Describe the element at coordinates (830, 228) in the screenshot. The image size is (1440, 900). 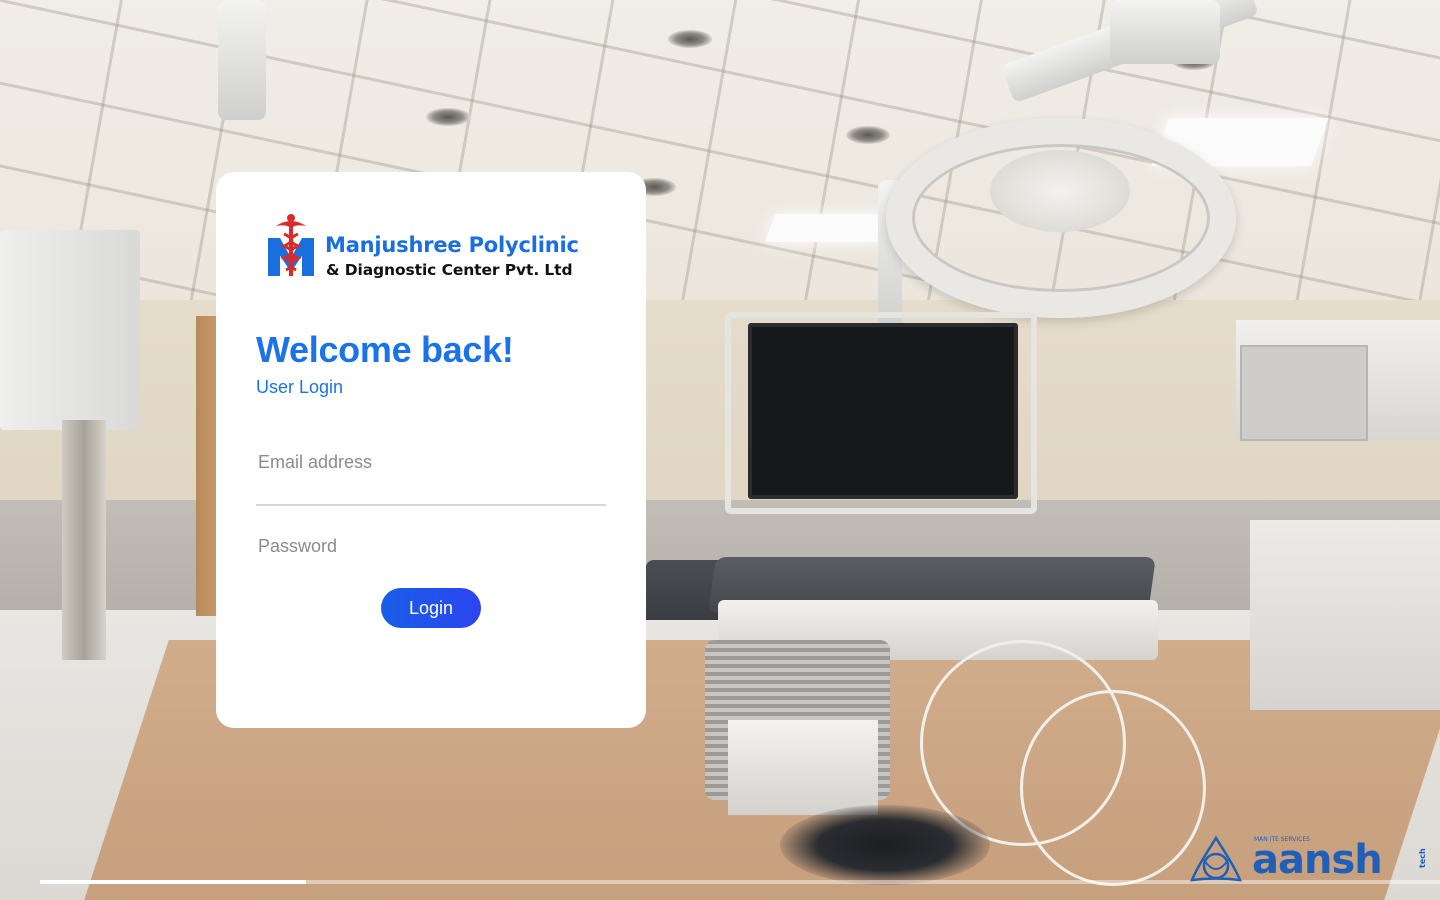
I see `ceiling-light-panel` at that location.